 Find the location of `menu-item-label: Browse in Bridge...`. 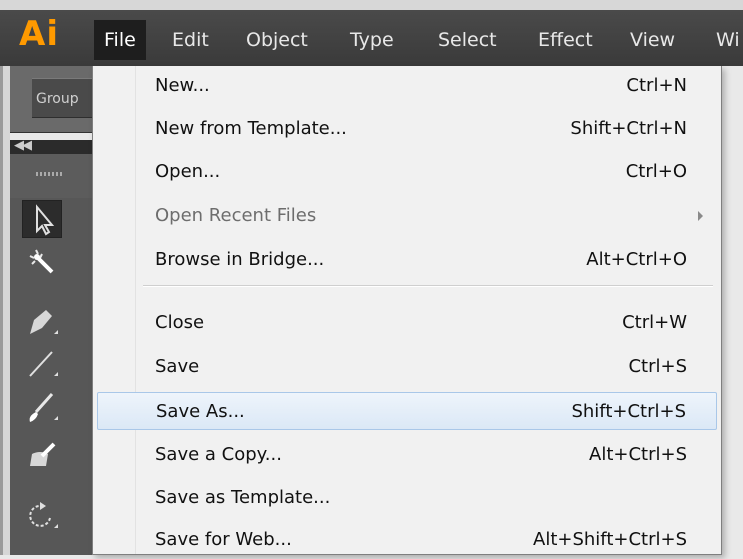

menu-item-label: Browse in Bridge... is located at coordinates (240, 259).